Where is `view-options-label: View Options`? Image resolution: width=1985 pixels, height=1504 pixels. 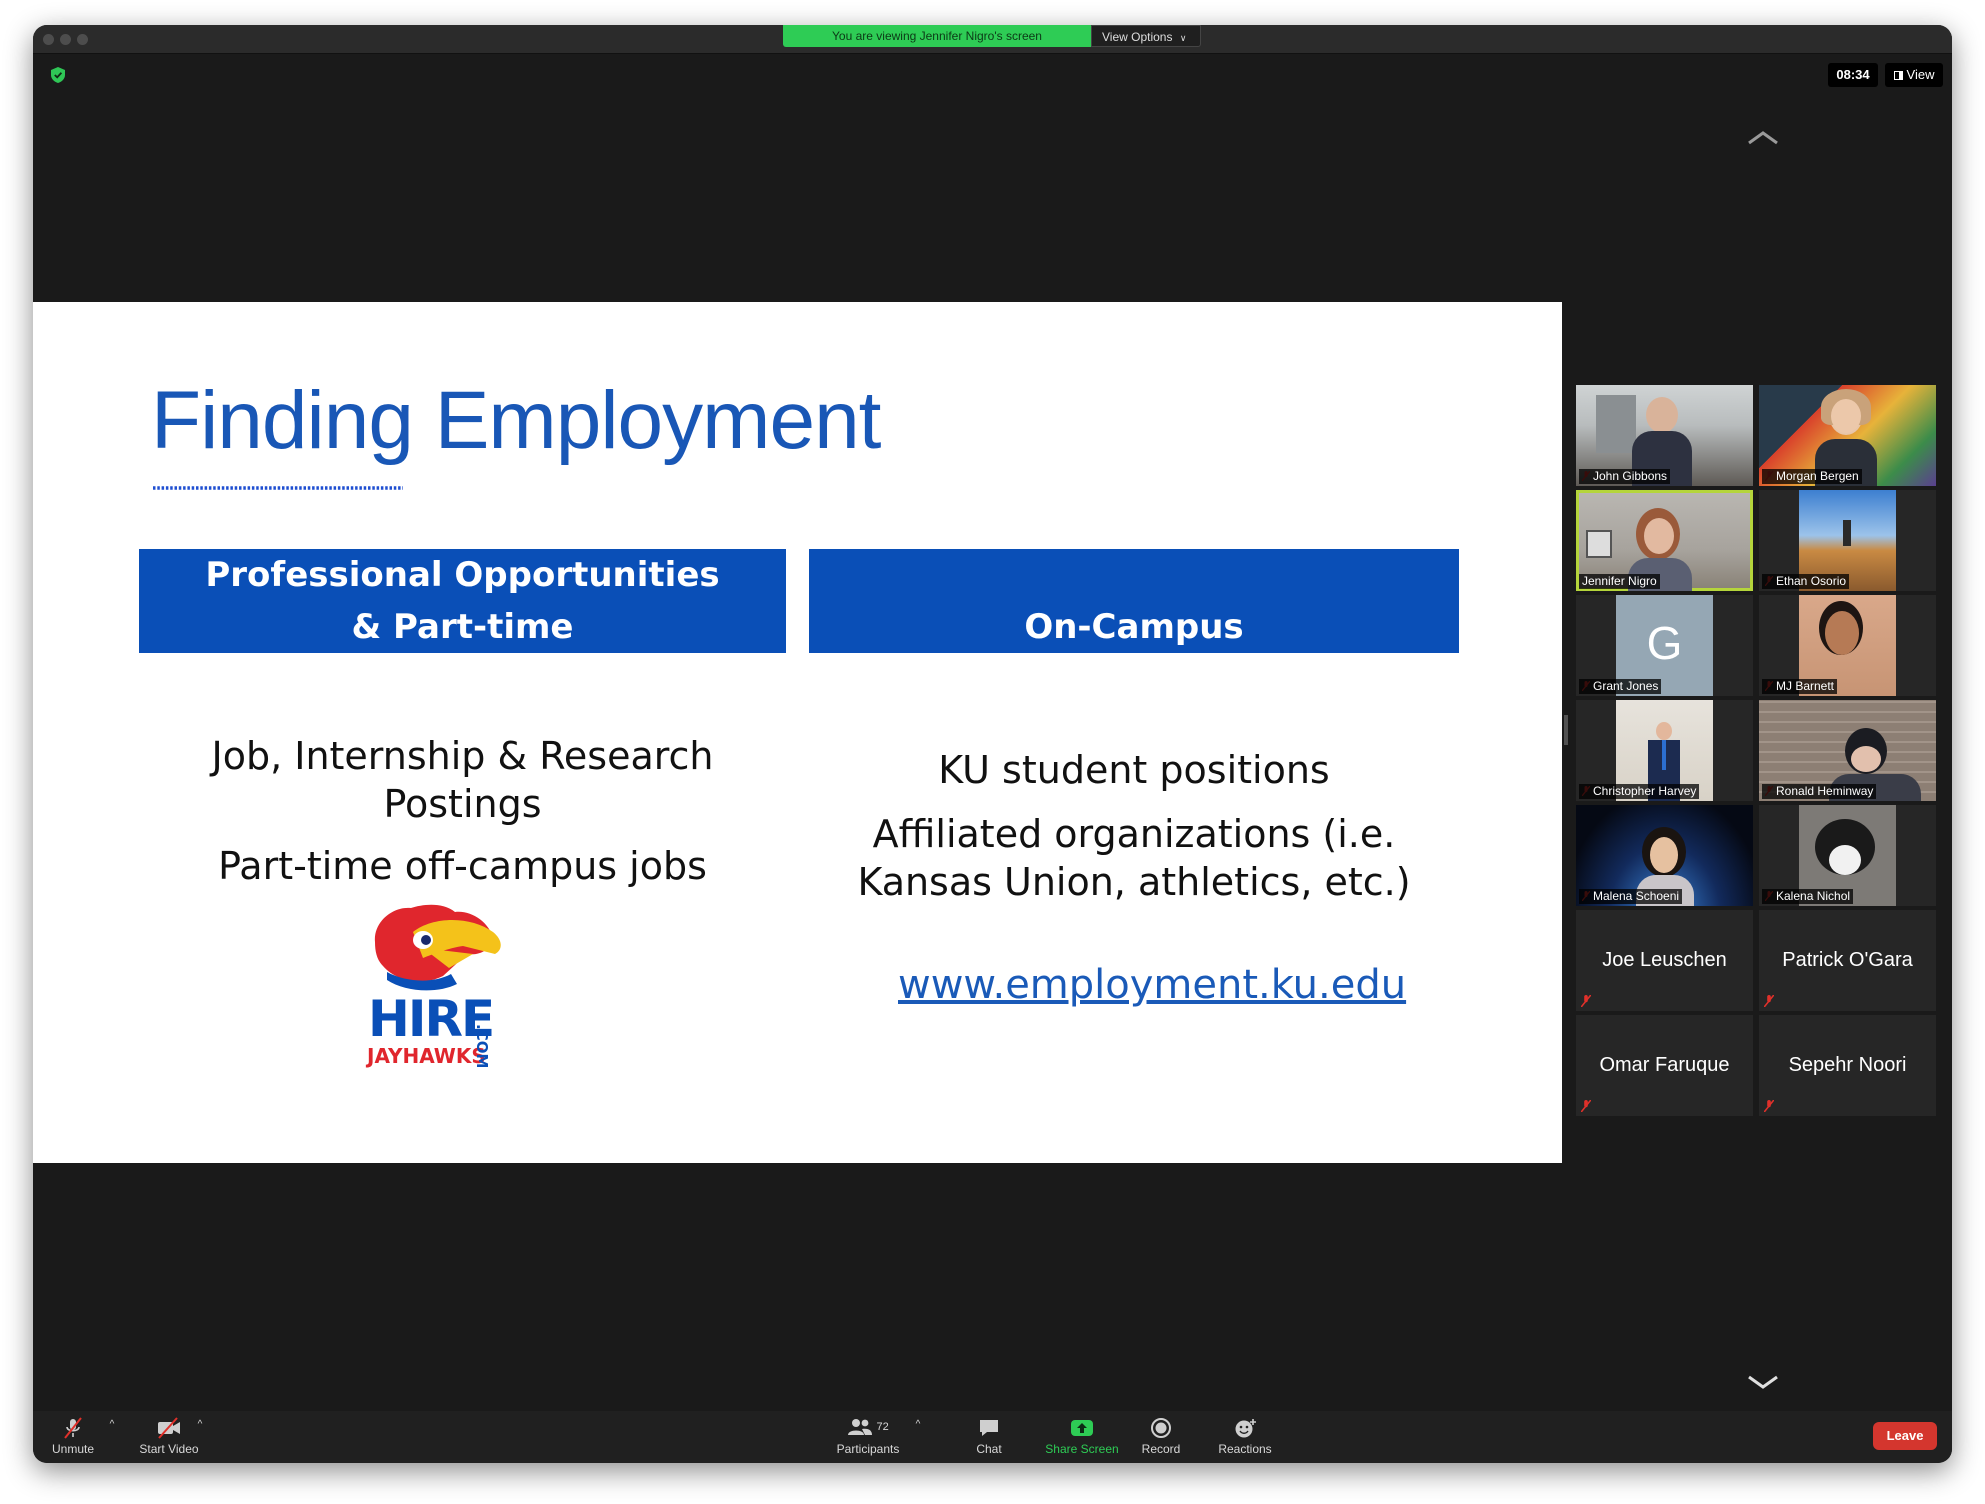
view-options-label: View Options is located at coordinates (1137, 37).